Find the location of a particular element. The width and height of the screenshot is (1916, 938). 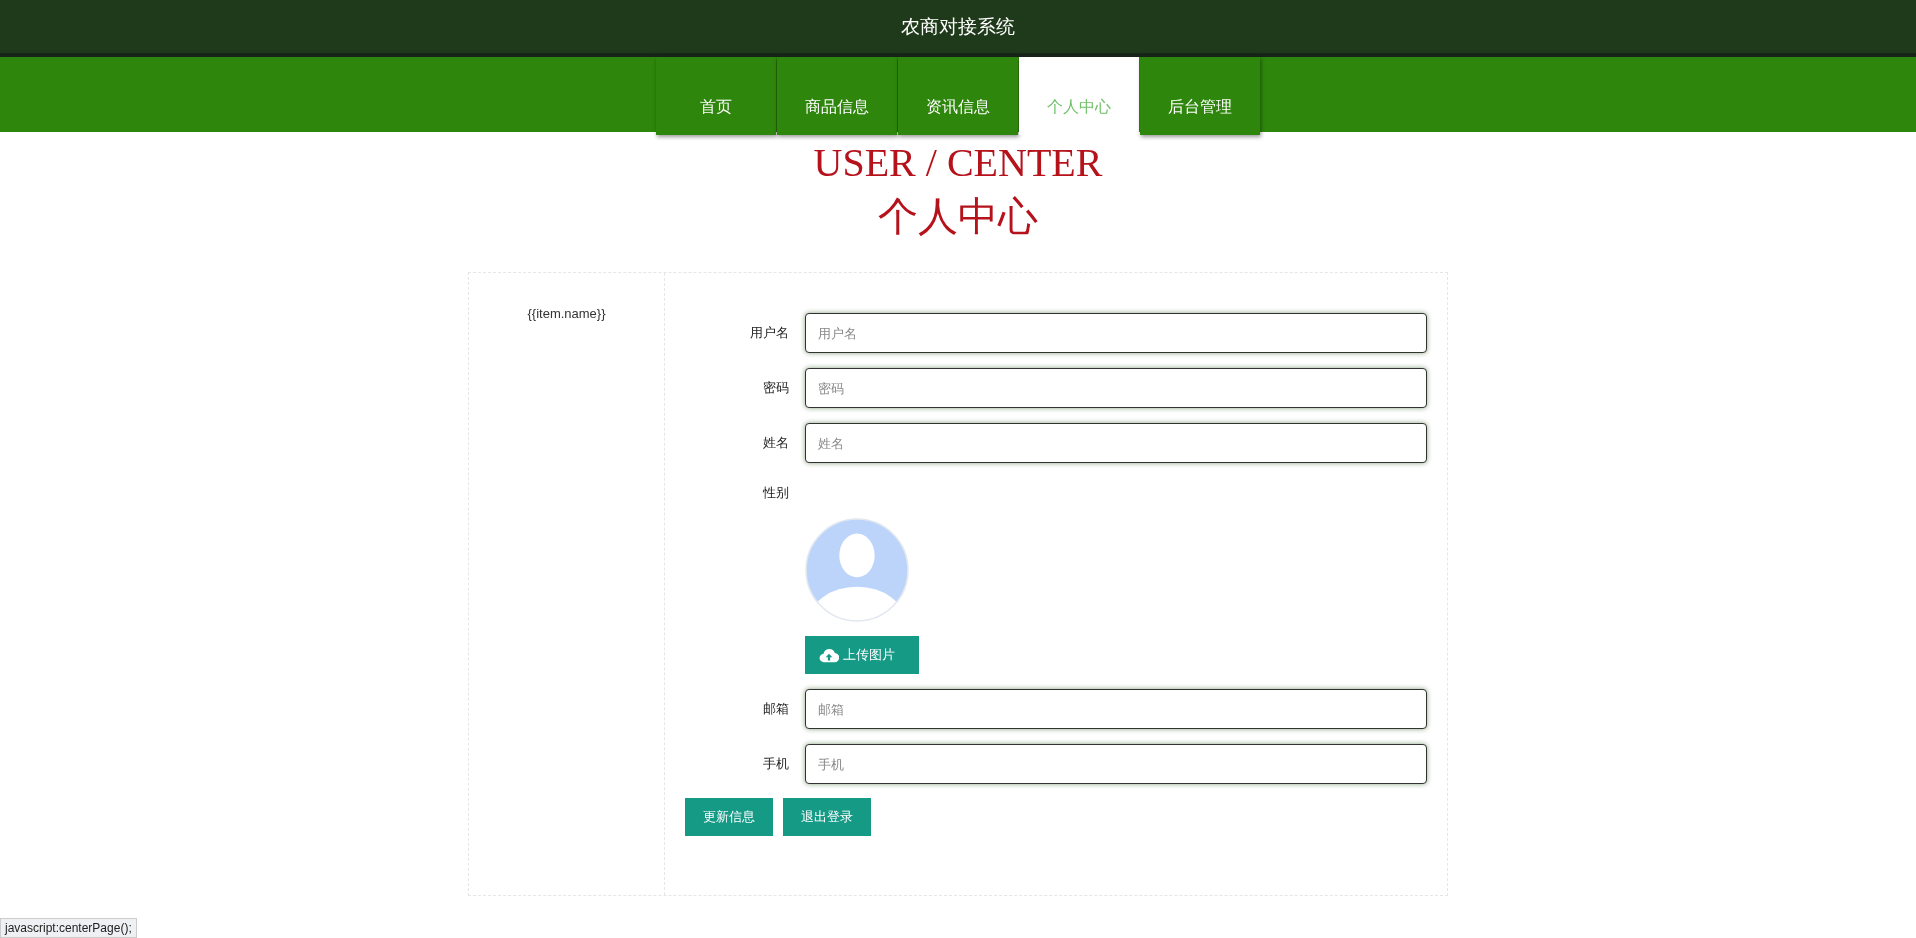

nav-tab: 首页 is located at coordinates (716, 96).